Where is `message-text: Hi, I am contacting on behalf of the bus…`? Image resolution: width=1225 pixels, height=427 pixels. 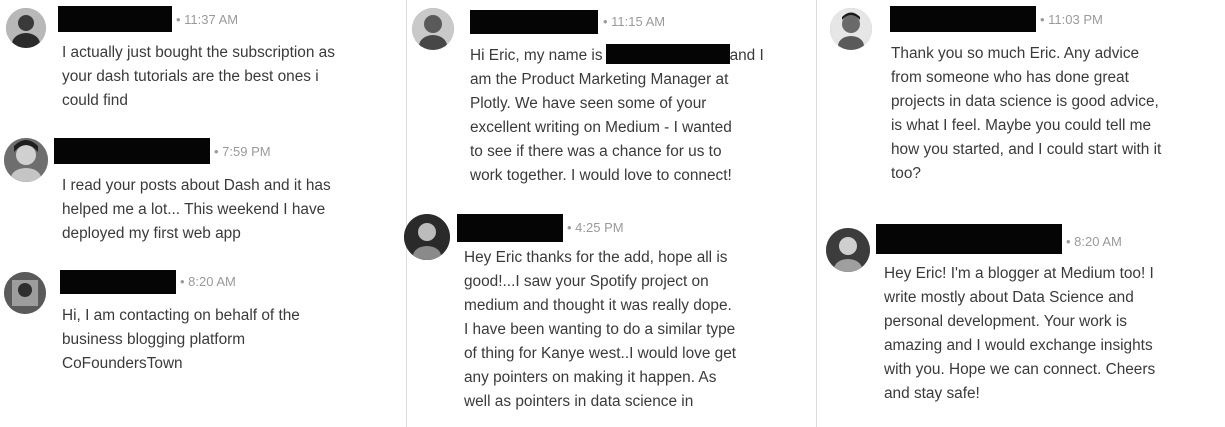
message-text: Hi, I am contacting on behalf of the bus… is located at coordinates (181, 339).